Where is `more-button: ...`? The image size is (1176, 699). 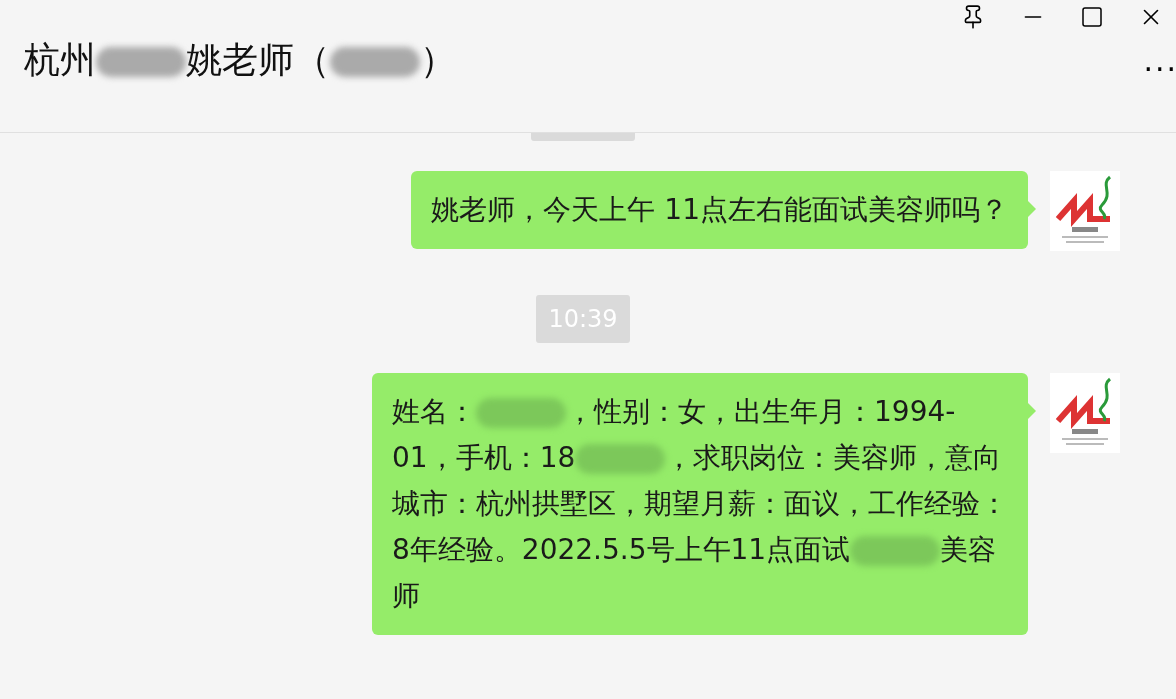
more-button: ... is located at coordinates (1159, 61).